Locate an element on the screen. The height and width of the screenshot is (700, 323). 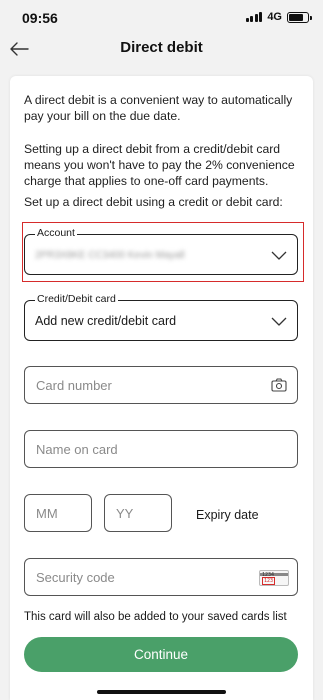
account-select: Account 2PR3X8KE CC3400 Kevin Mayall is located at coordinates (161, 251).